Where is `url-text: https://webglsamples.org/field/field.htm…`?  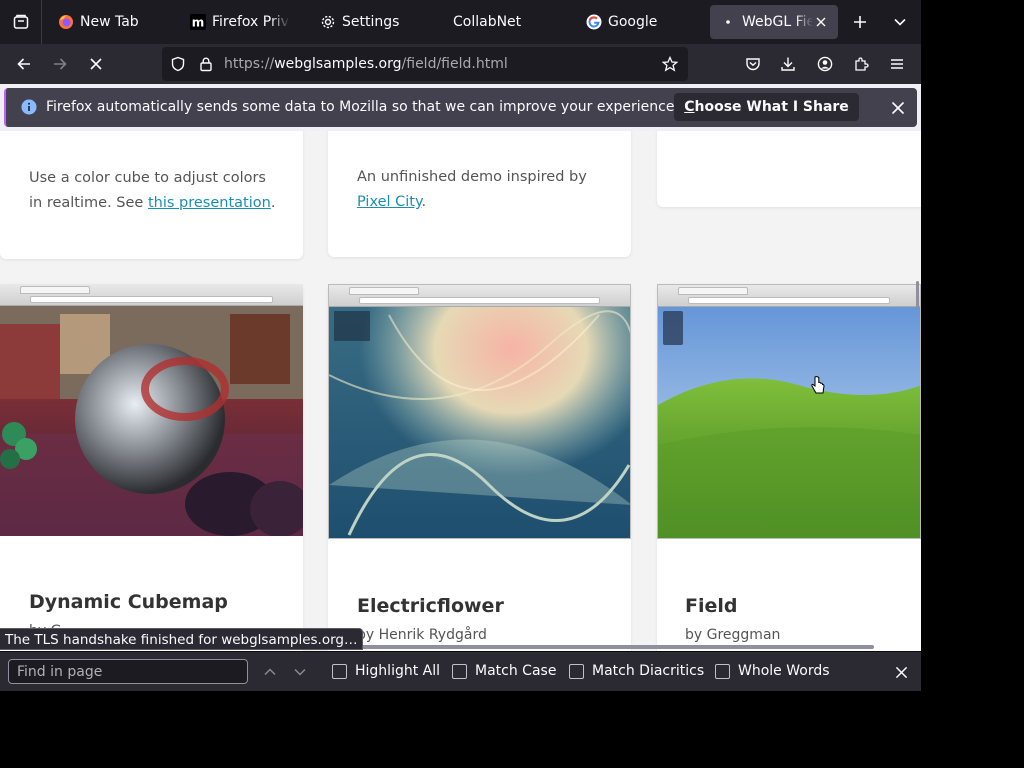
url-text: https://webglsamples.org/field/field.htm… is located at coordinates (366, 64).